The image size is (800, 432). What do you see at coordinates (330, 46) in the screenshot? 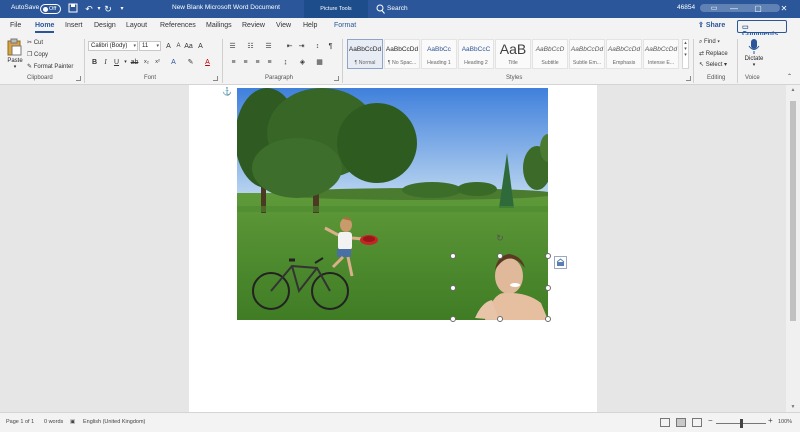
I see `pilcrow-icon: ¶` at bounding box center [330, 46].